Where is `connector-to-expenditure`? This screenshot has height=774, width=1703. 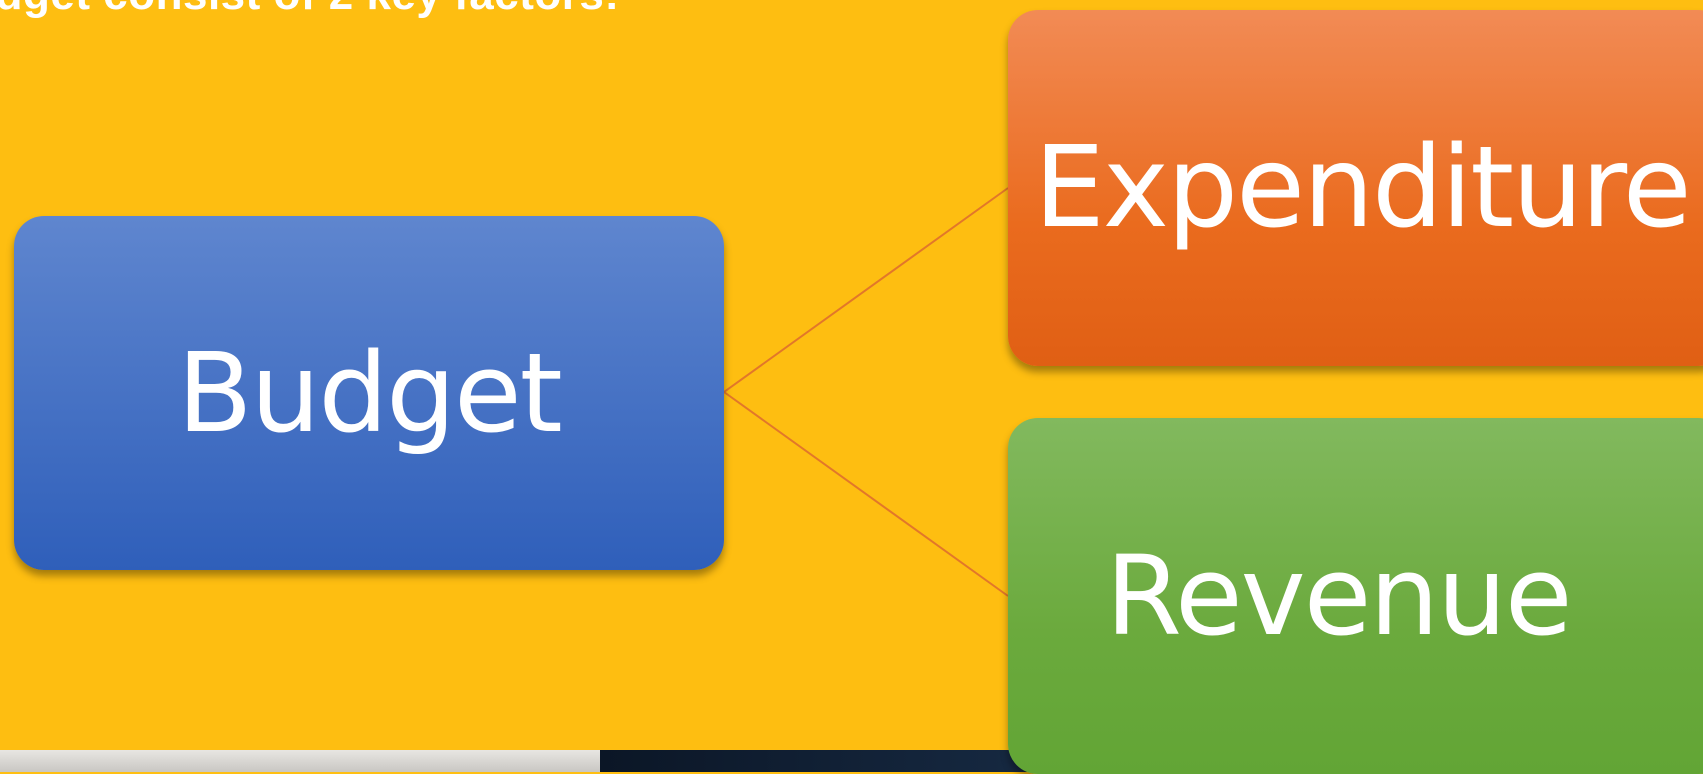 connector-to-expenditure is located at coordinates (866, 290).